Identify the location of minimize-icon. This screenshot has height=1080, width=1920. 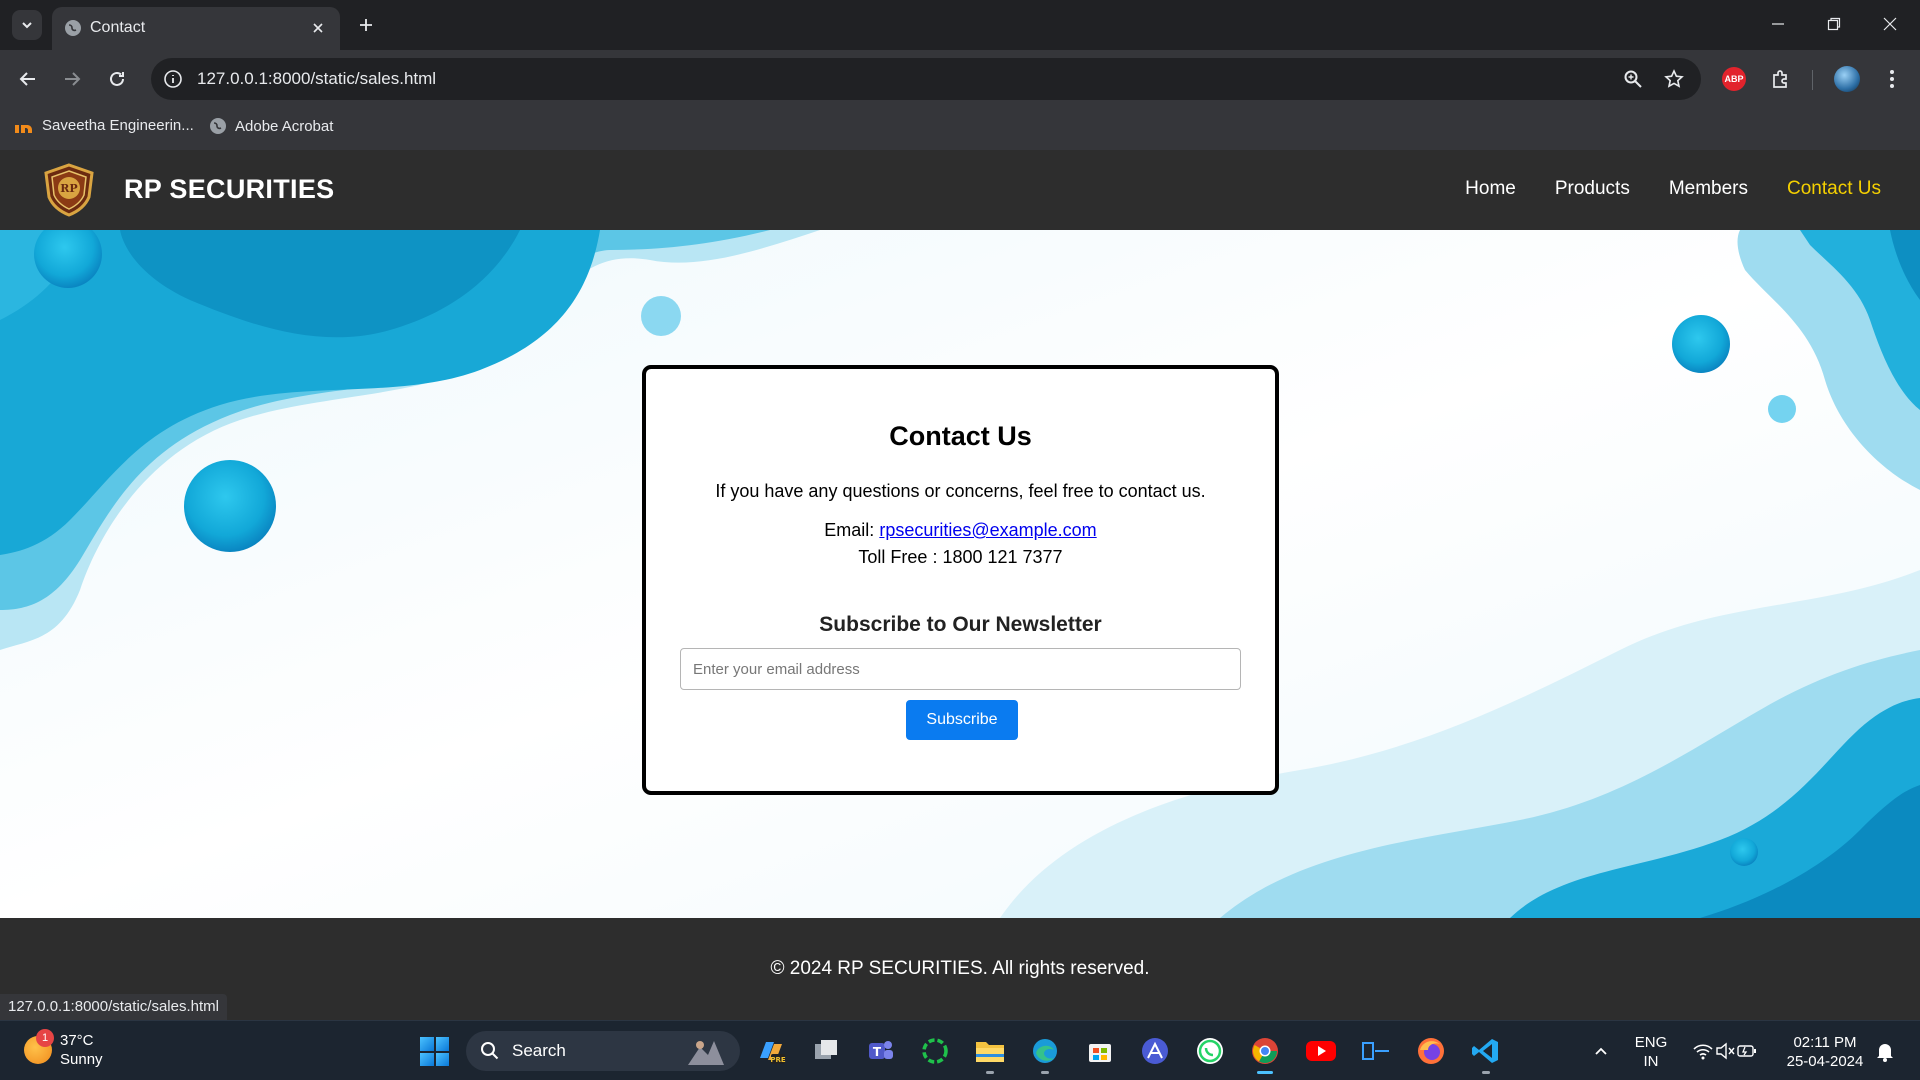
(1778, 24).